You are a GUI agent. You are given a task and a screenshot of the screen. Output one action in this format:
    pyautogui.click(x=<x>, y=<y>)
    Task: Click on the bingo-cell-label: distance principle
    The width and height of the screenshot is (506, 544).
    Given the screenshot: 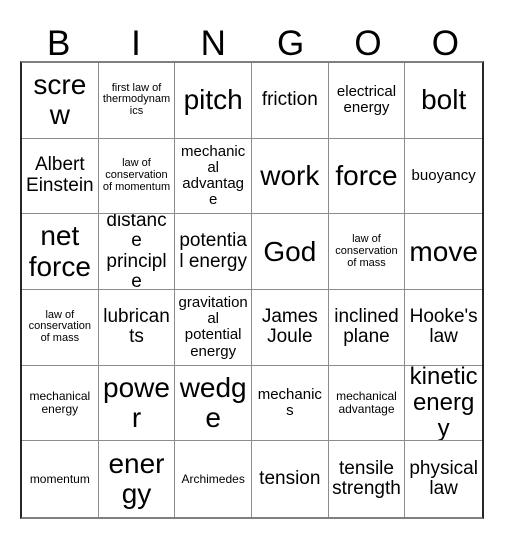 What is the action you would take?
    pyautogui.click(x=136, y=252)
    